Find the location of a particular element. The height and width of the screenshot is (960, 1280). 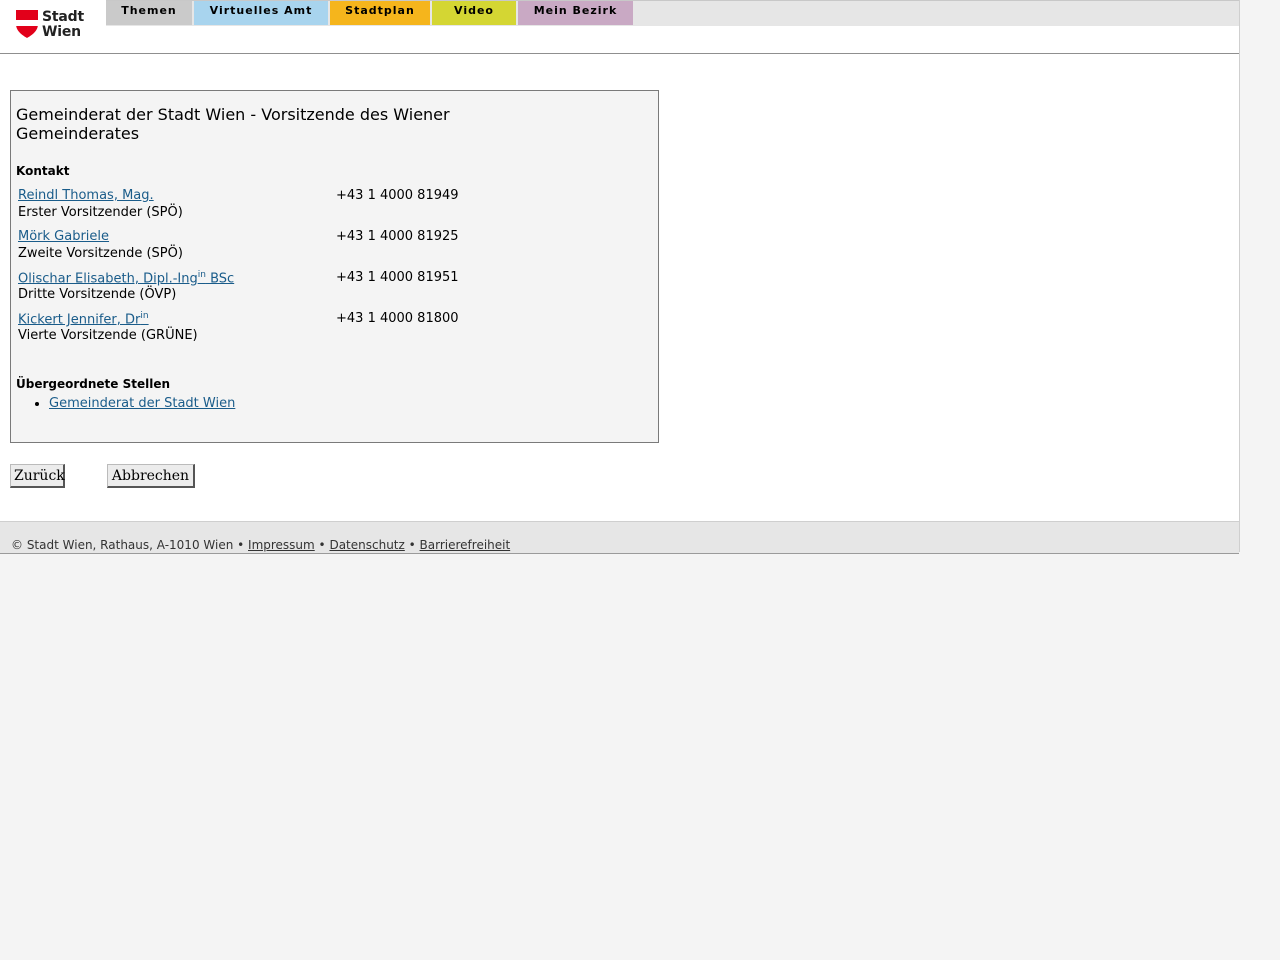

contact-phone: +43 1 4000 81800 is located at coordinates (397, 318).